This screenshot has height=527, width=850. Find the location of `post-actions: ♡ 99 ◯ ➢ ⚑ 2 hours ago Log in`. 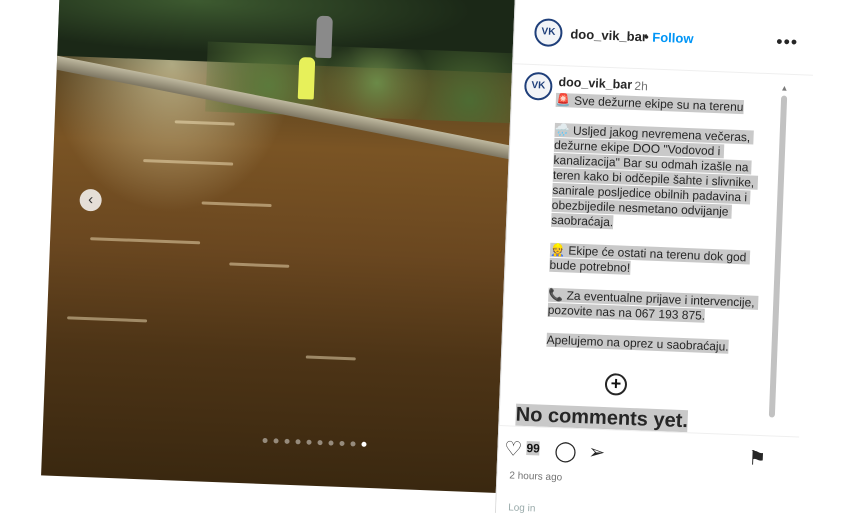

post-actions: ♡ 99 ◯ ➢ ⚑ 2 hours ago Log in is located at coordinates (647, 475).